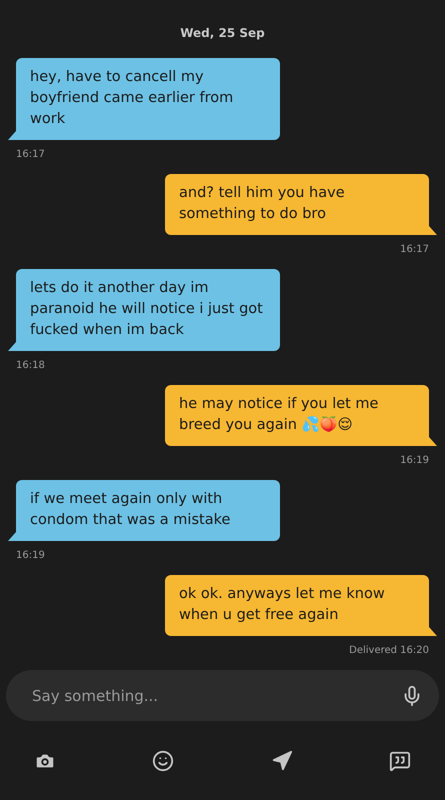 This screenshot has height=800, width=445. What do you see at coordinates (144, 99) in the screenshot?
I see `received-message: hey, have to cancell my boyfriend came earlier from work` at bounding box center [144, 99].